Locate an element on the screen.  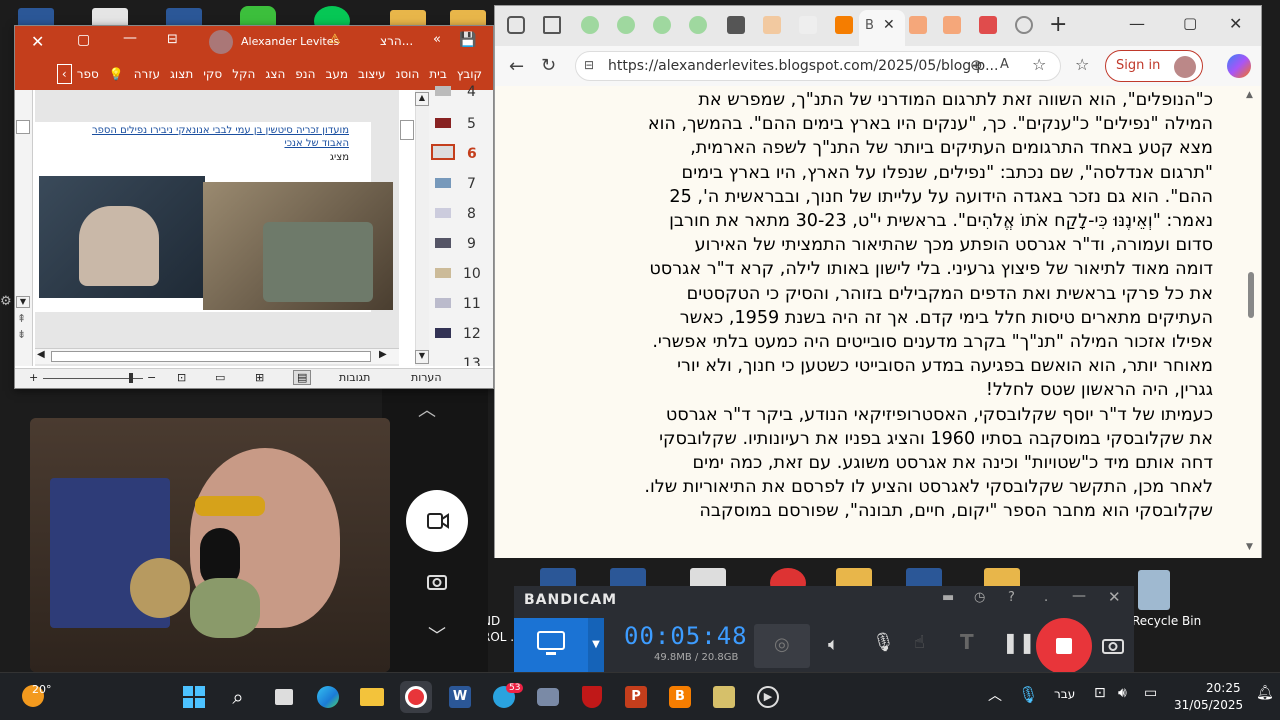
horizontal-scroll-thumb is located at coordinates (211, 356).